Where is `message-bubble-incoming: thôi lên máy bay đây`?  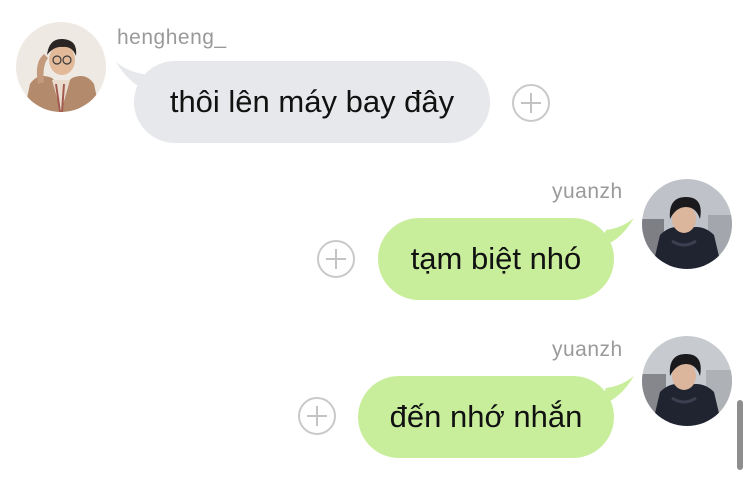
message-bubble-incoming: thôi lên máy bay đây is located at coordinates (312, 102).